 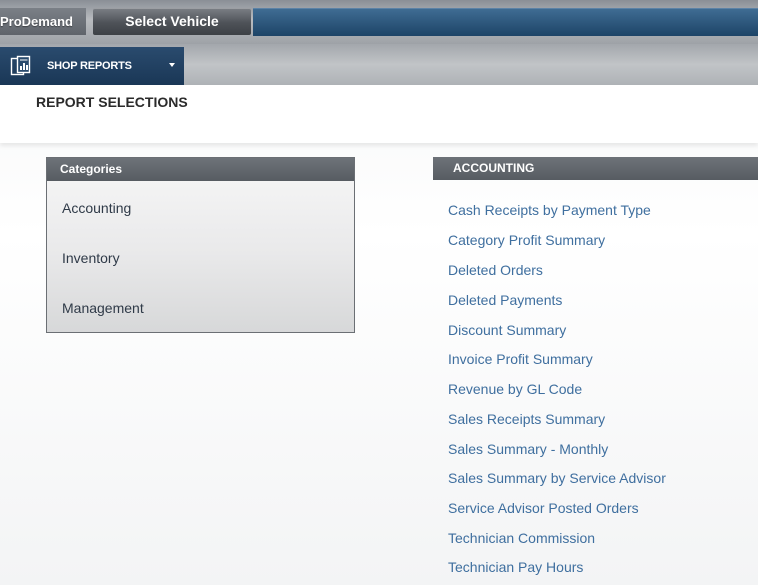 I want to click on report-link: Technician Commission, so click(x=521, y=538).